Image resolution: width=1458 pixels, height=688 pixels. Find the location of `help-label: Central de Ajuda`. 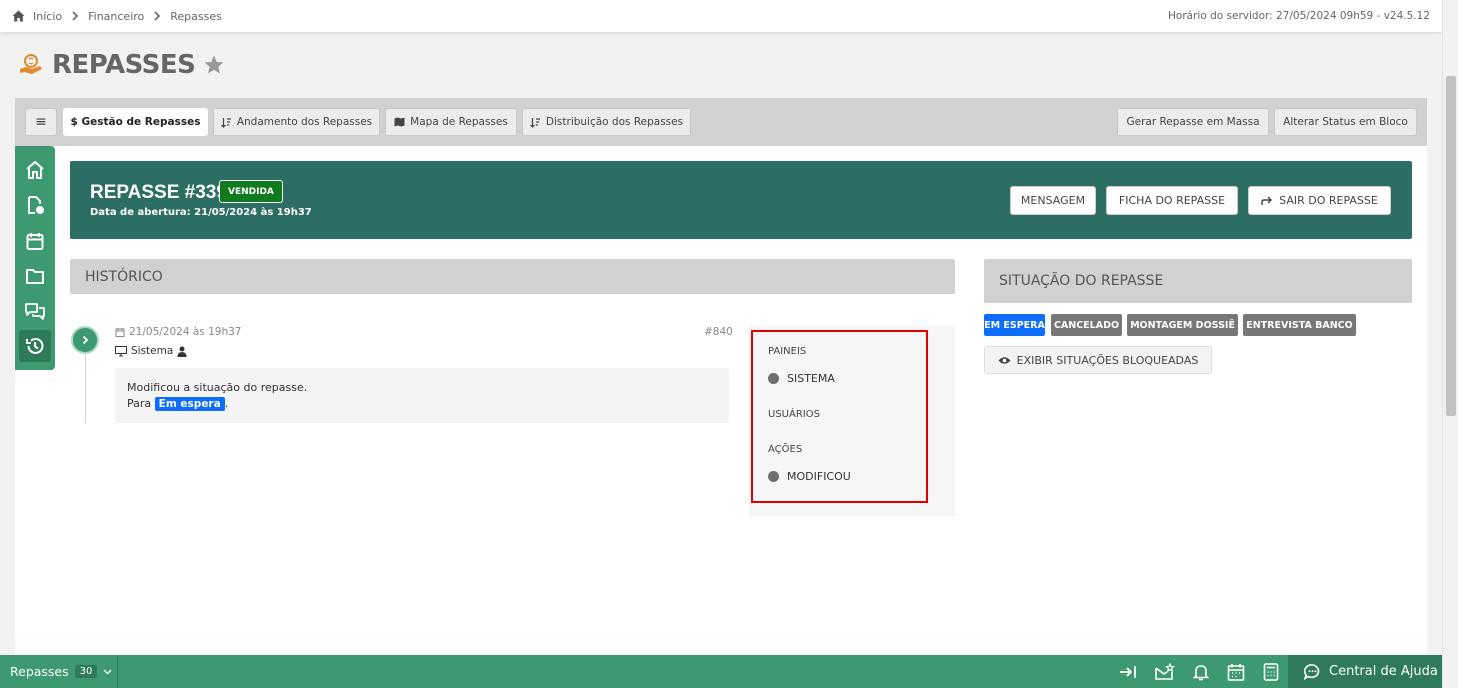

help-label: Central de Ajuda is located at coordinates (1383, 671).